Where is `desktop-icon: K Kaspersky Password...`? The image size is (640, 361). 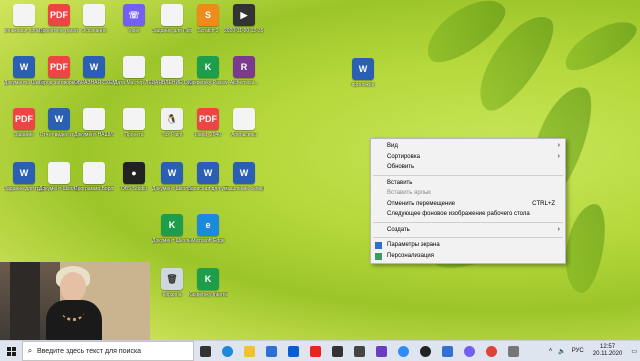
desktop-icon: K Kaspersky Password... is located at coordinates (208, 71).